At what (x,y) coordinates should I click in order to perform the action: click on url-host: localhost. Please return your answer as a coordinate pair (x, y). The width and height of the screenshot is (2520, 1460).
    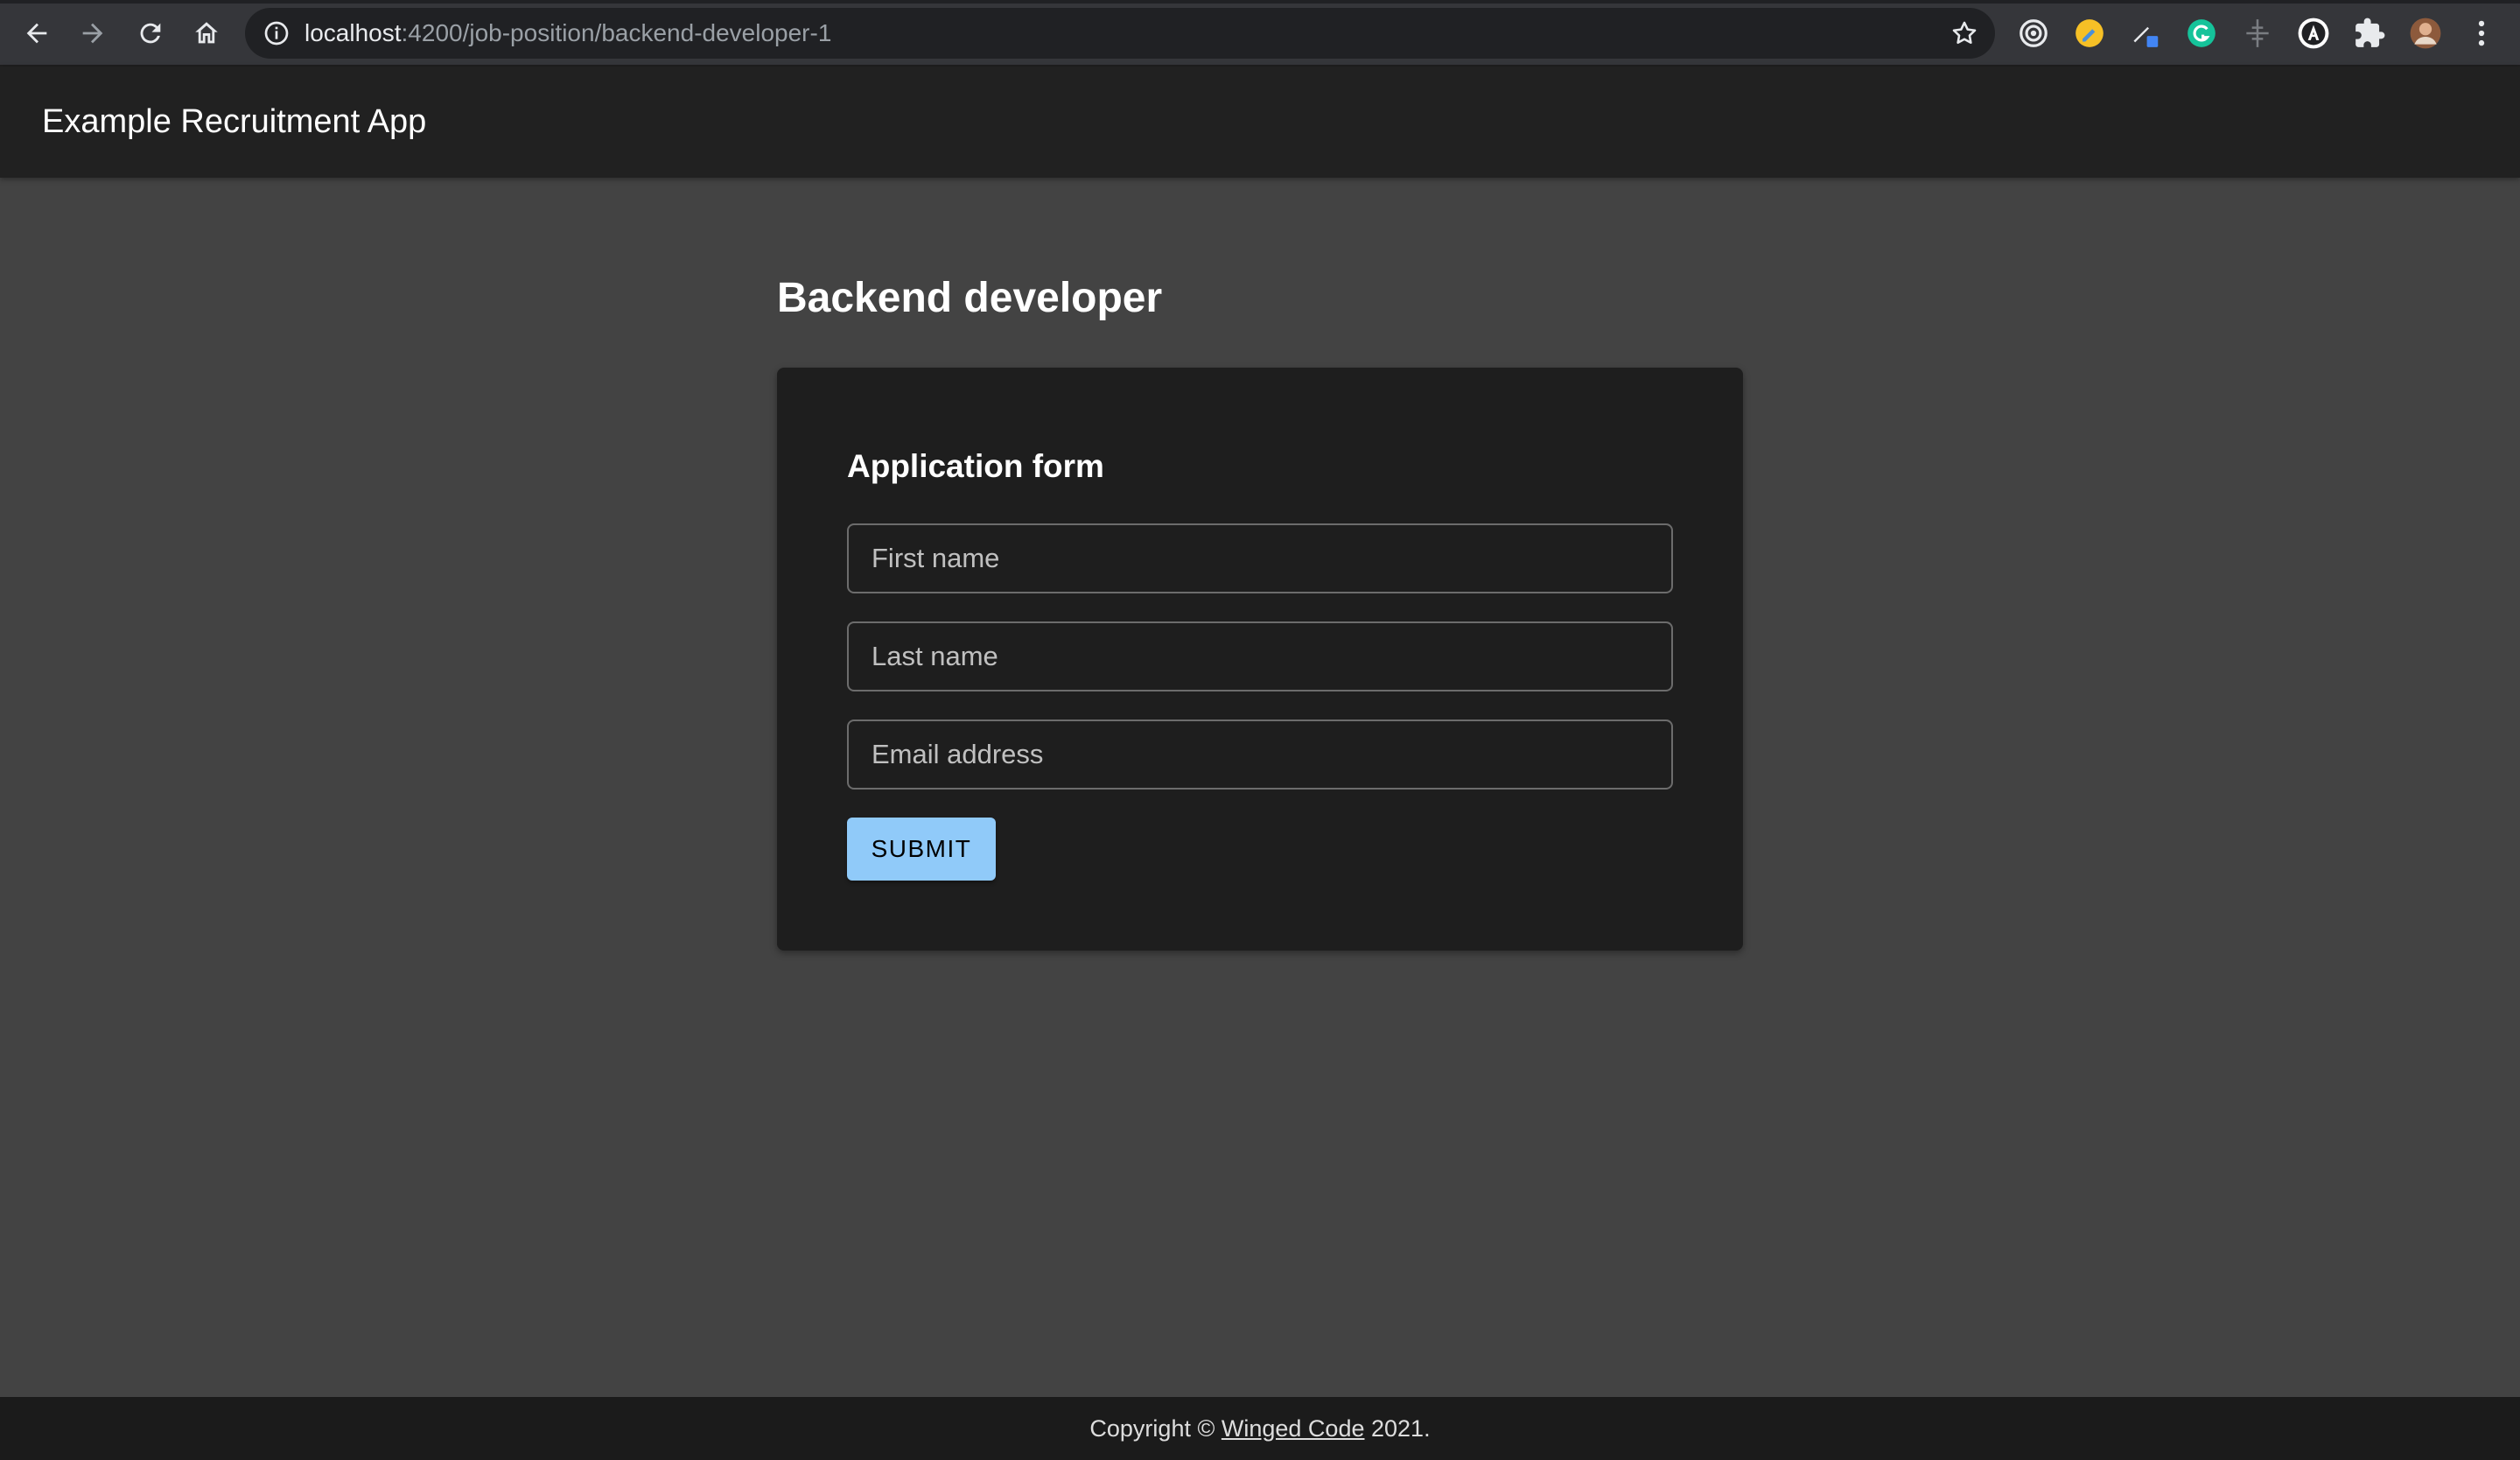
    Looking at the image, I should click on (353, 32).